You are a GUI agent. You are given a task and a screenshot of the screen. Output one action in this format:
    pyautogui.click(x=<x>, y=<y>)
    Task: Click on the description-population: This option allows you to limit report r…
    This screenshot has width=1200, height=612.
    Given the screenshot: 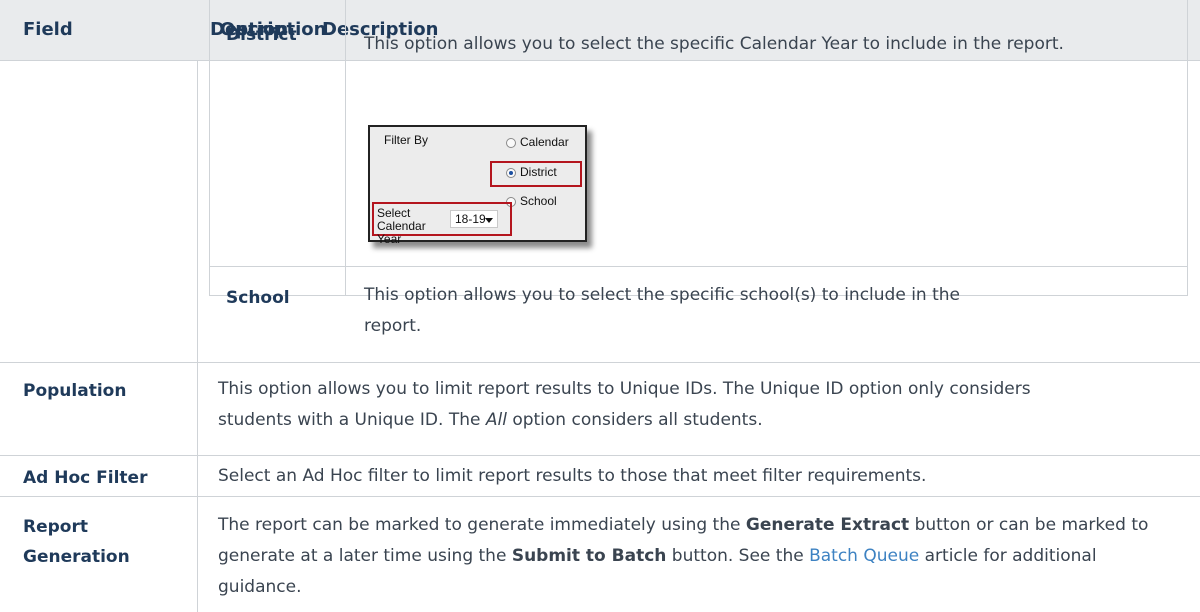 What is the action you would take?
    pyautogui.click(x=624, y=404)
    